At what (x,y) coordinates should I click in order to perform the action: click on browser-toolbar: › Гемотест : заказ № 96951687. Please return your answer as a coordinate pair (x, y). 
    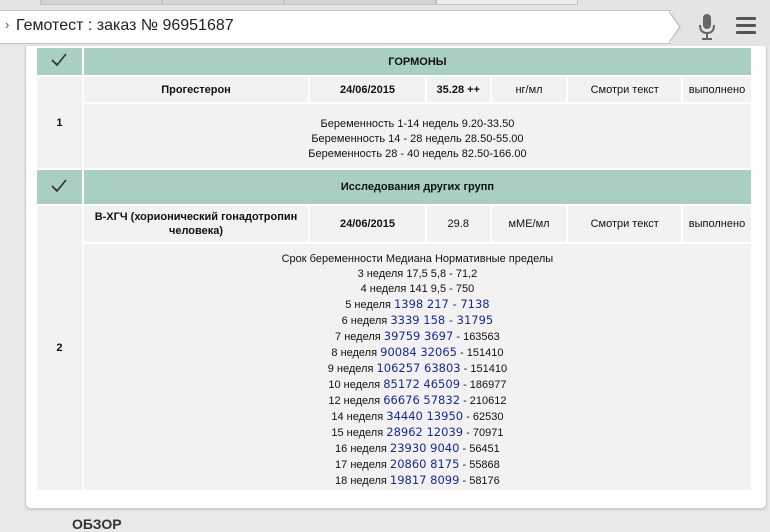
    Looking at the image, I should click on (385, 23).